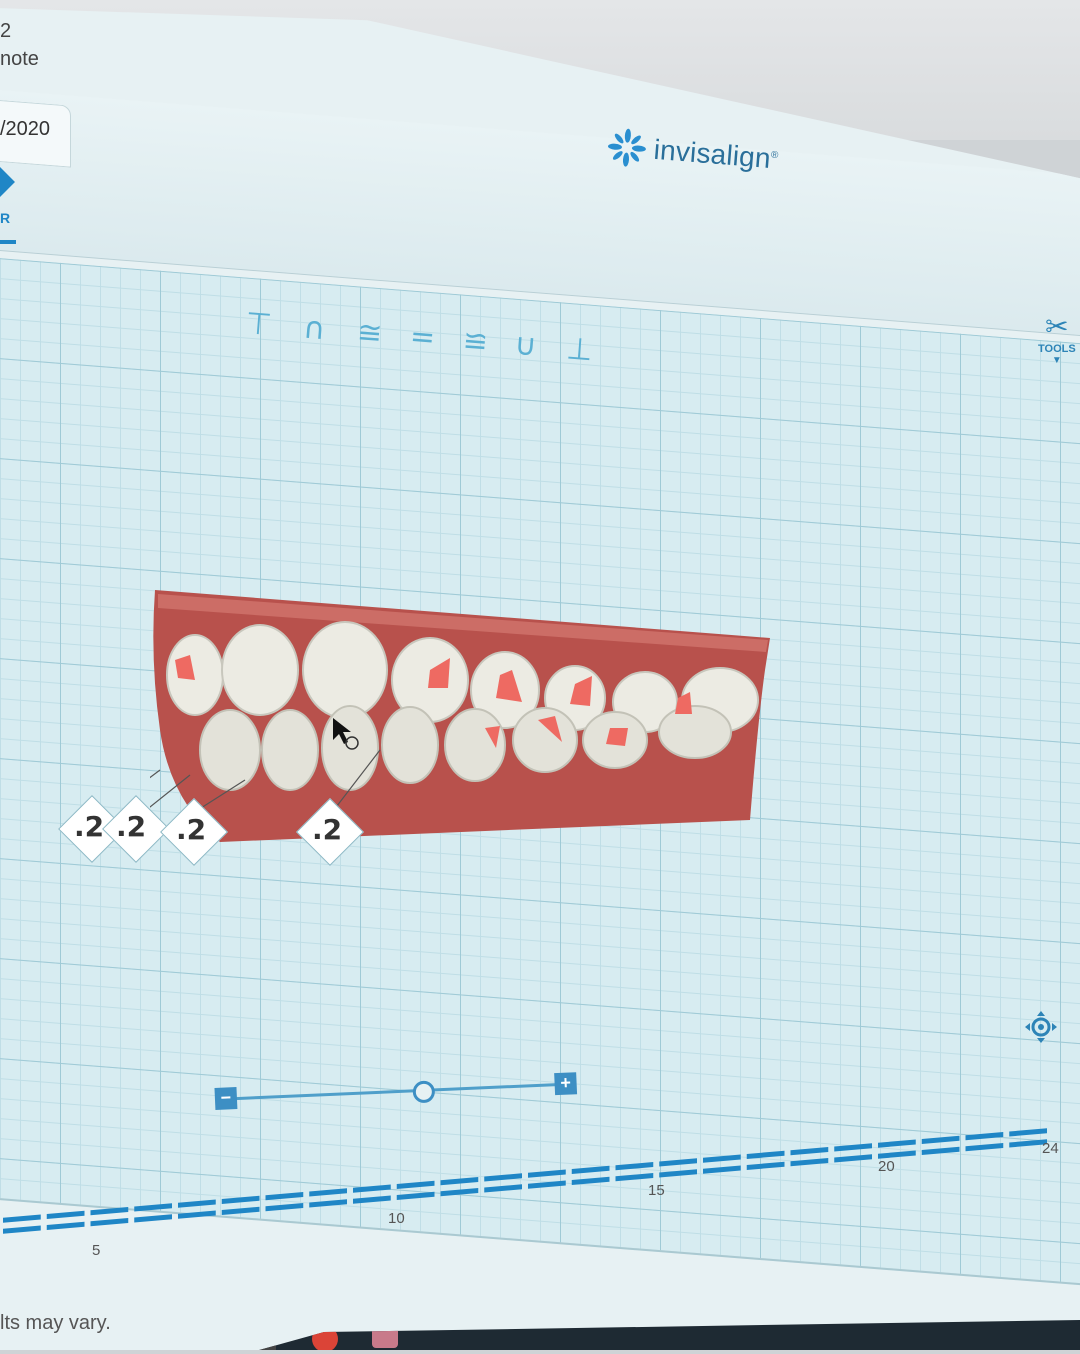 This screenshot has width=1080, height=1354. Describe the element at coordinates (712, 153) in the screenshot. I see `brand-name-text: invisalign` at that location.